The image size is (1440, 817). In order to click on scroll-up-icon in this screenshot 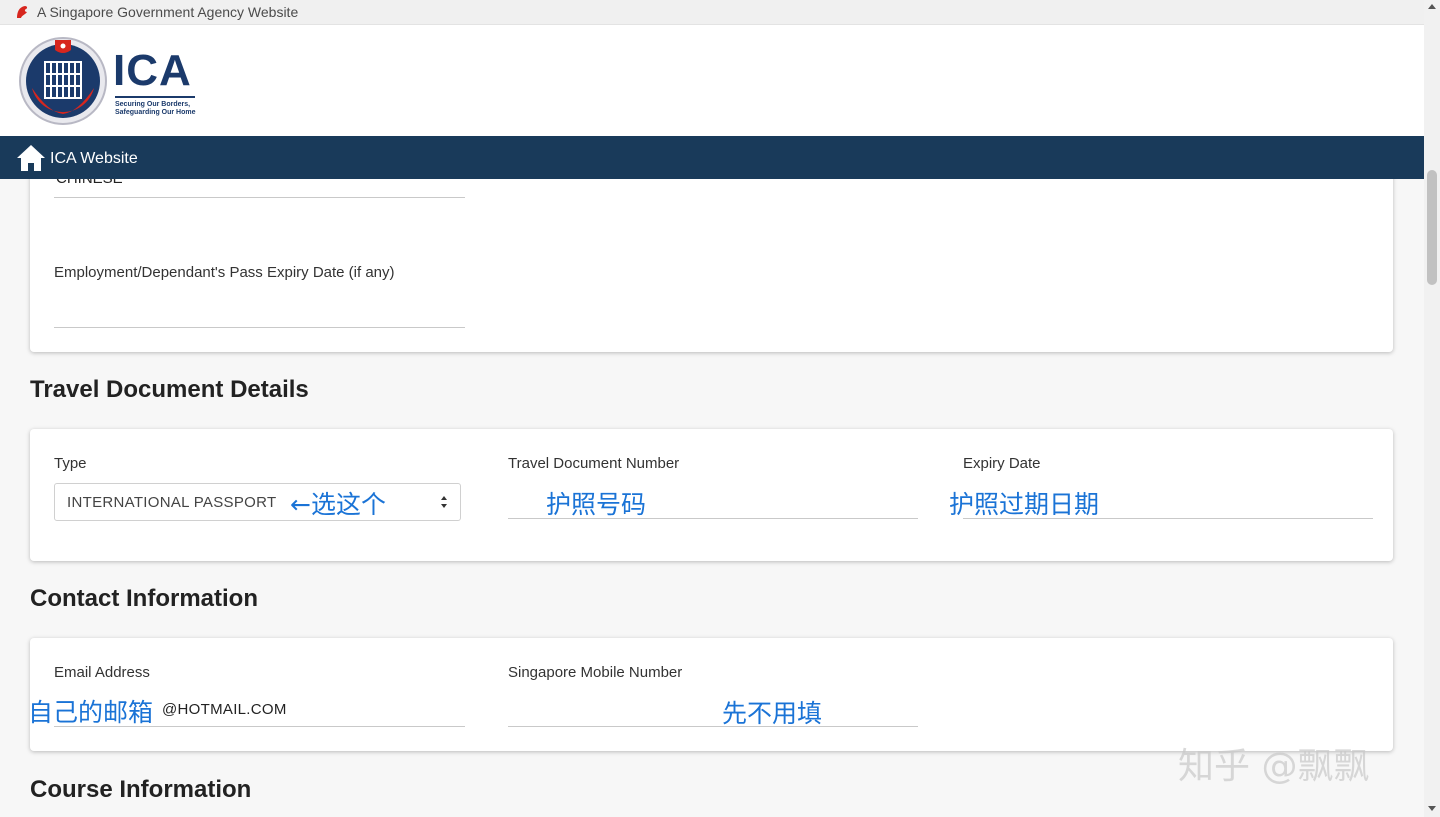, I will do `click(1432, 6)`.